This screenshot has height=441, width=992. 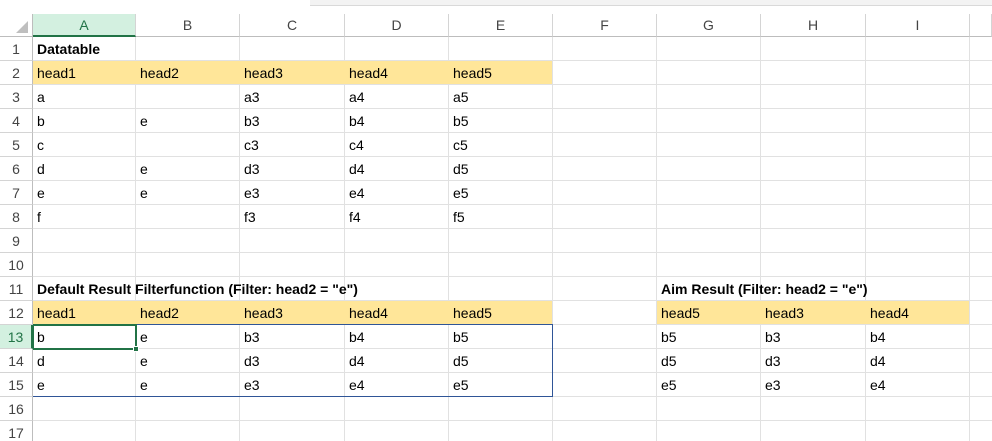 What do you see at coordinates (501, 97) in the screenshot?
I see `cell-E3: a5` at bounding box center [501, 97].